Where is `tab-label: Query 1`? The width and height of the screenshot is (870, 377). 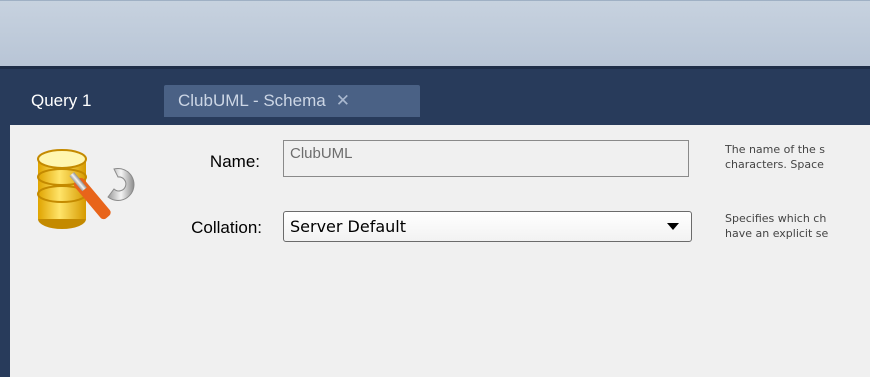 tab-label: Query 1 is located at coordinates (61, 100).